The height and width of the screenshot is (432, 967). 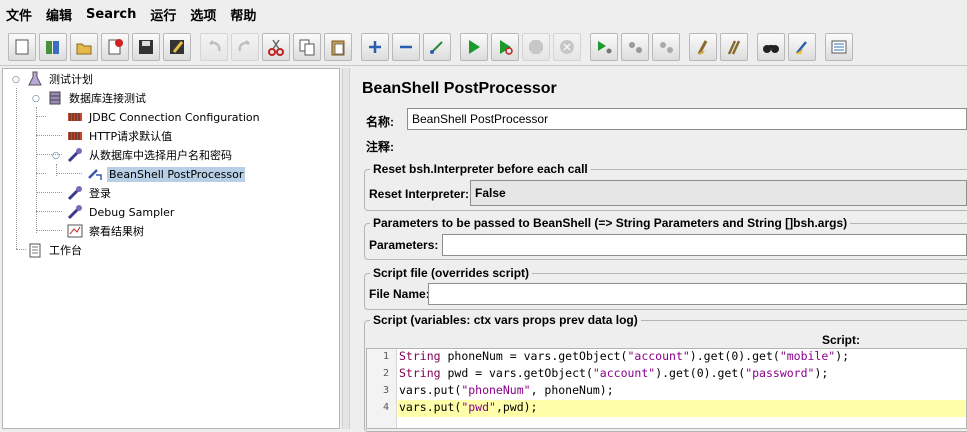 What do you see at coordinates (61, 79) in the screenshot?
I see `tree-item-test-plan: 测试计划` at bounding box center [61, 79].